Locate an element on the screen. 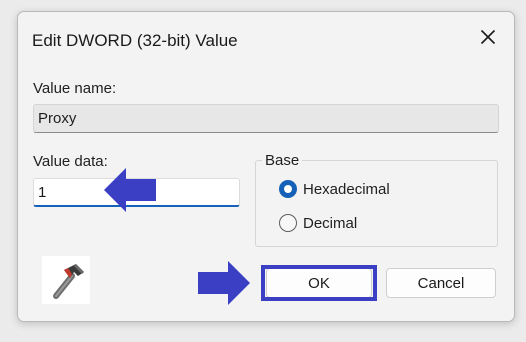  base-legend: Base is located at coordinates (282, 160).